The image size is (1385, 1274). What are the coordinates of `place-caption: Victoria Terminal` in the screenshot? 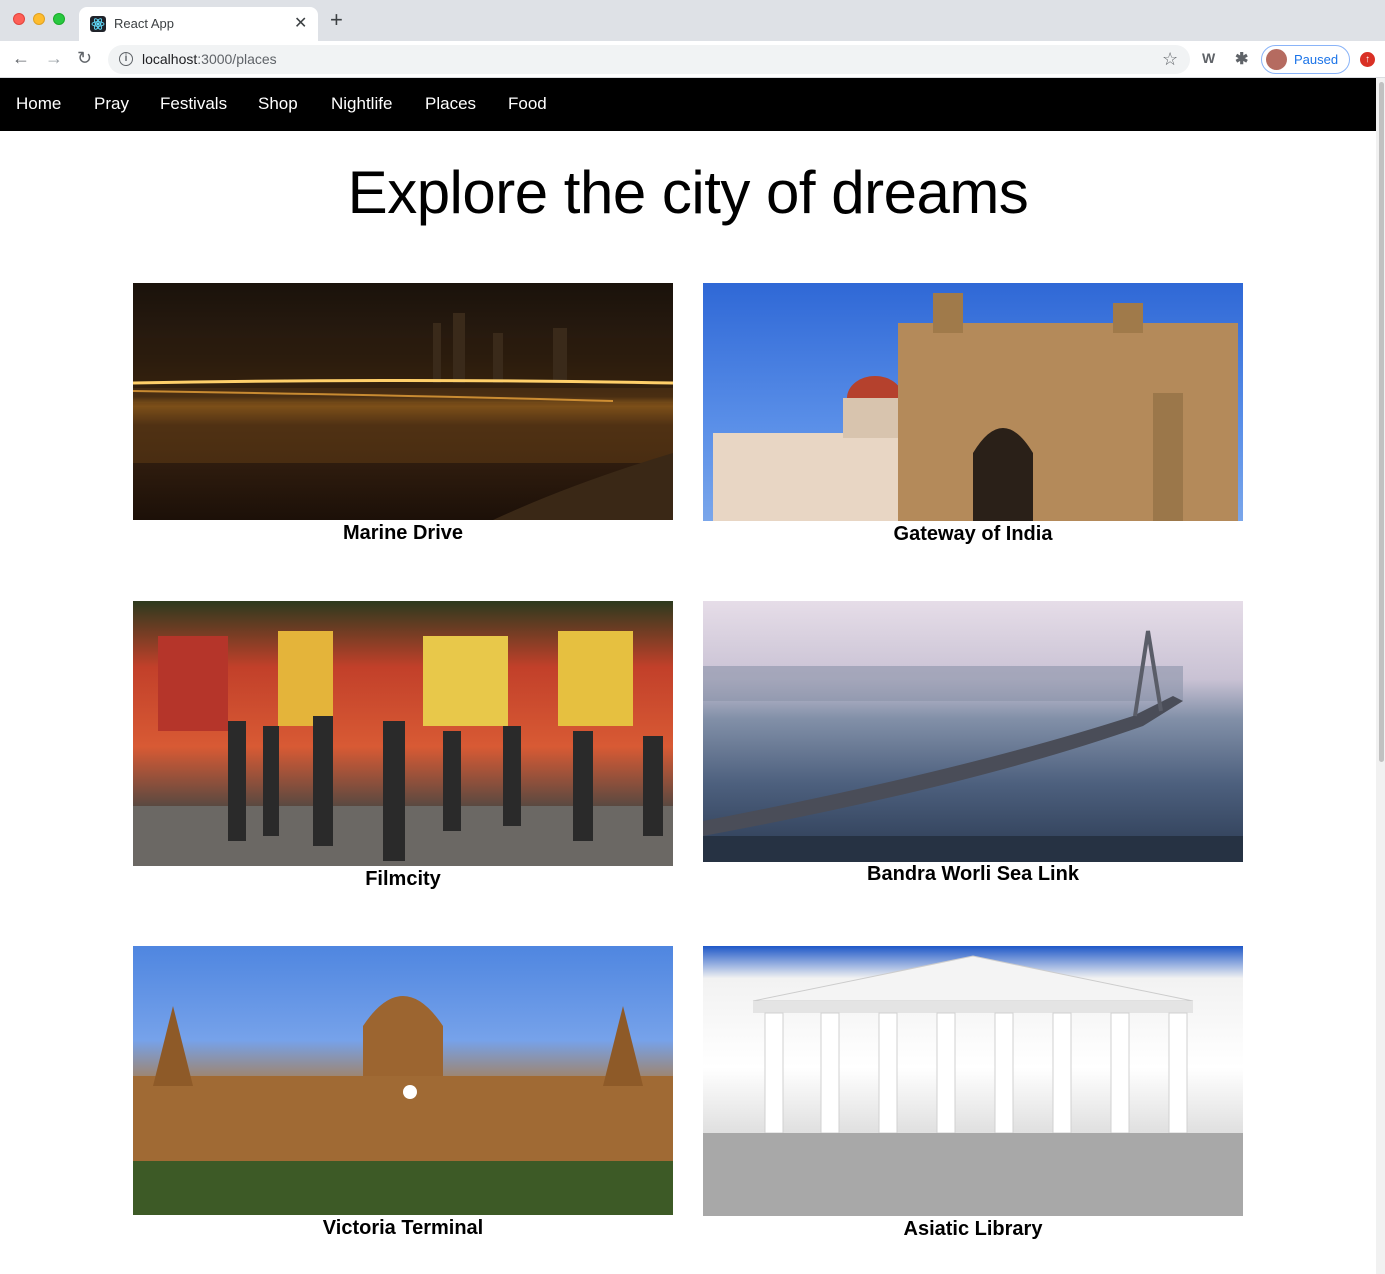 It's located at (403, 1228).